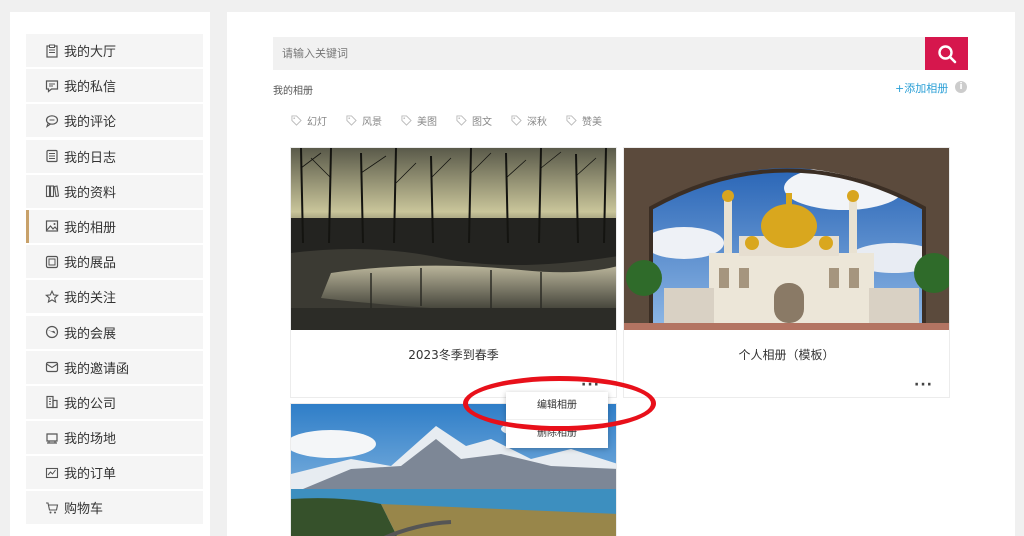 The height and width of the screenshot is (536, 1024). Describe the element at coordinates (90, 228) in the screenshot. I see `sidebar-item-label: 我的相册` at that location.